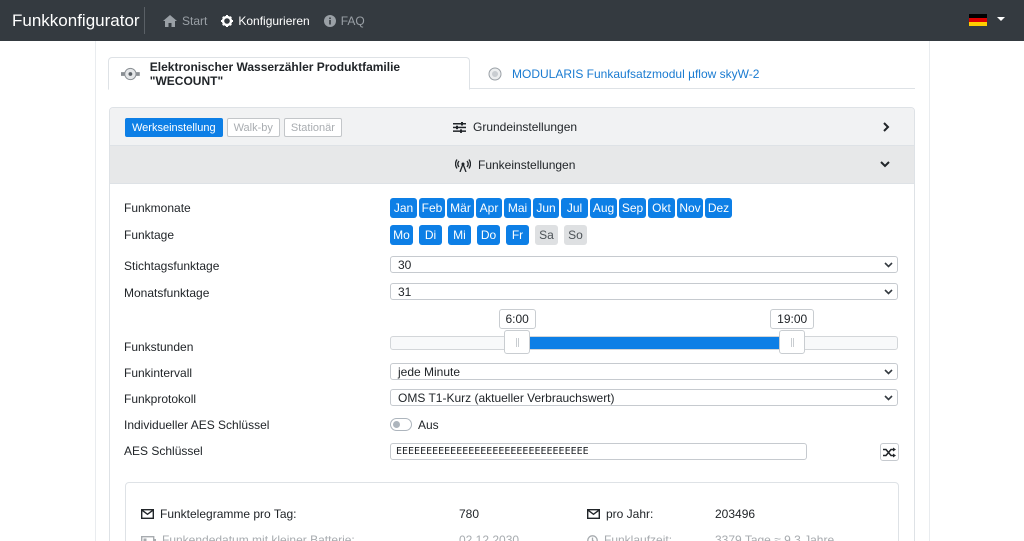  I want to click on language-dropdown-caret, so click(1001, 19).